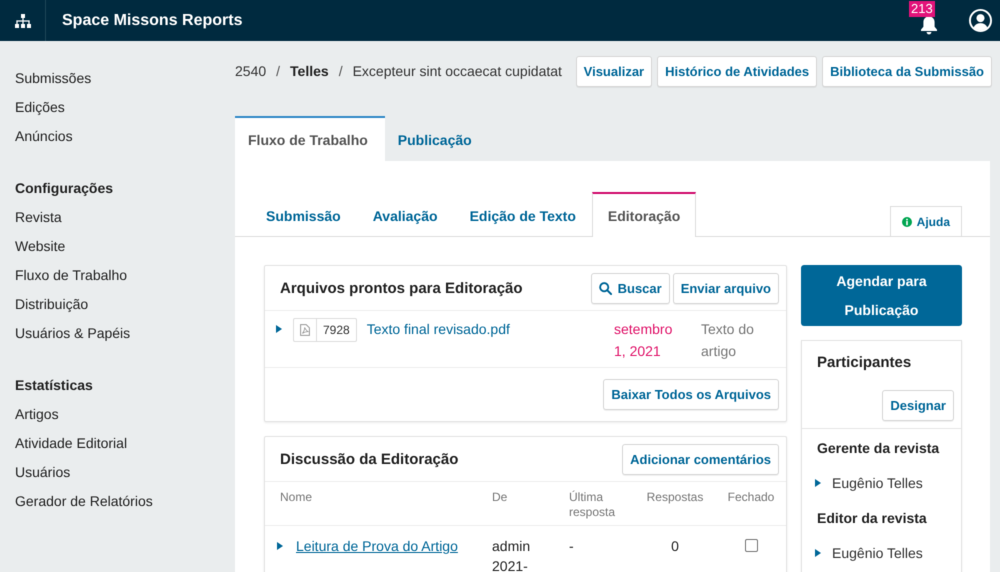  What do you see at coordinates (309, 71) in the screenshot?
I see `breadcrumb-text: Telles` at bounding box center [309, 71].